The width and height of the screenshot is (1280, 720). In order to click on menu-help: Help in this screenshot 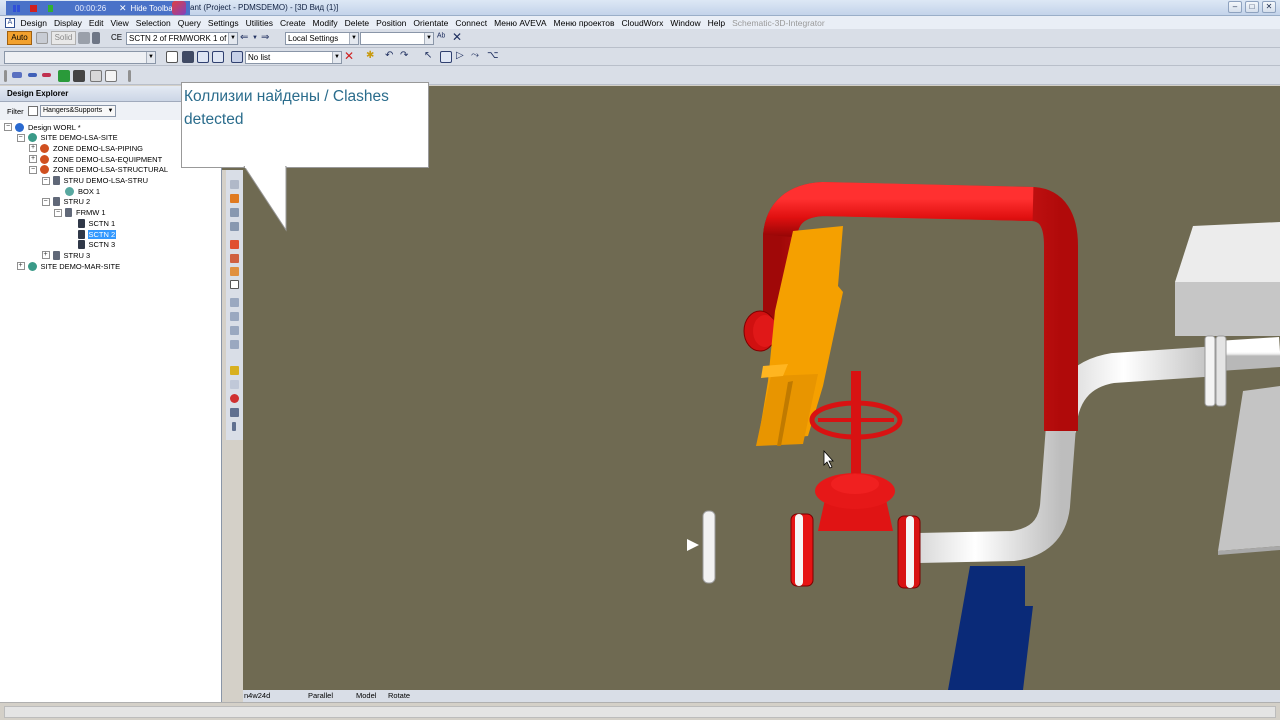, I will do `click(716, 23)`.